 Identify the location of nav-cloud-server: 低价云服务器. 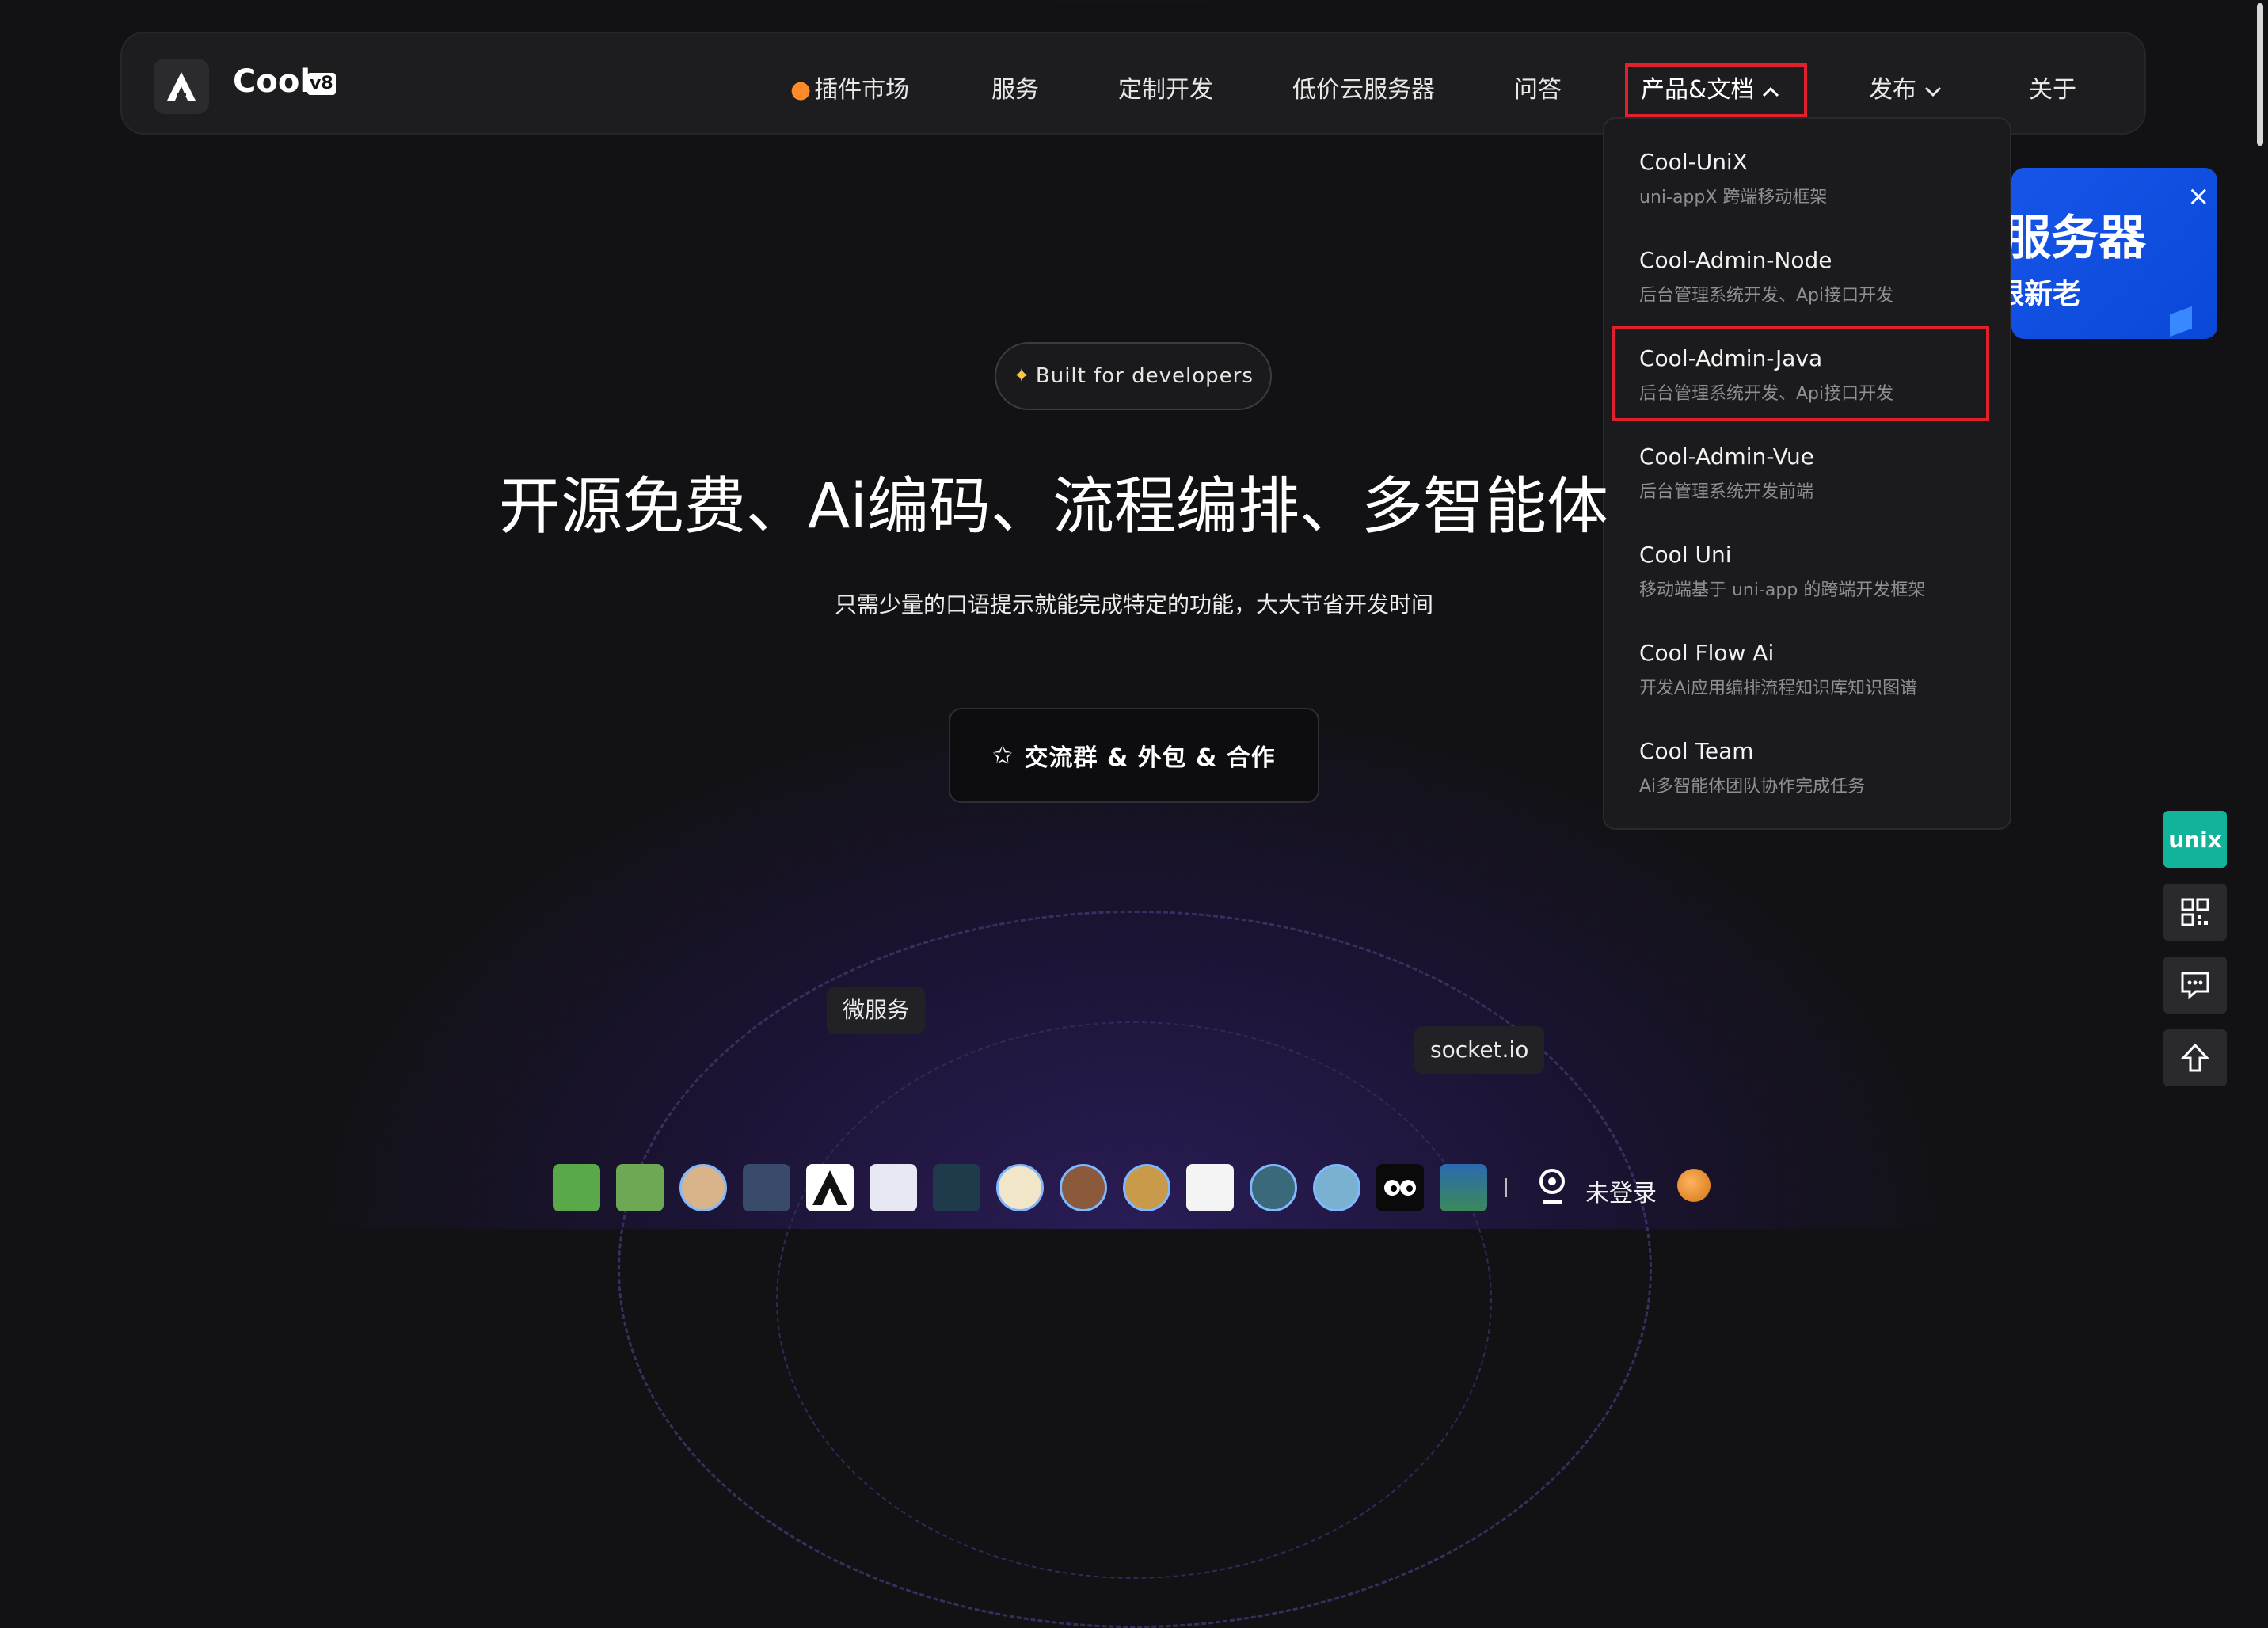
(1363, 87).